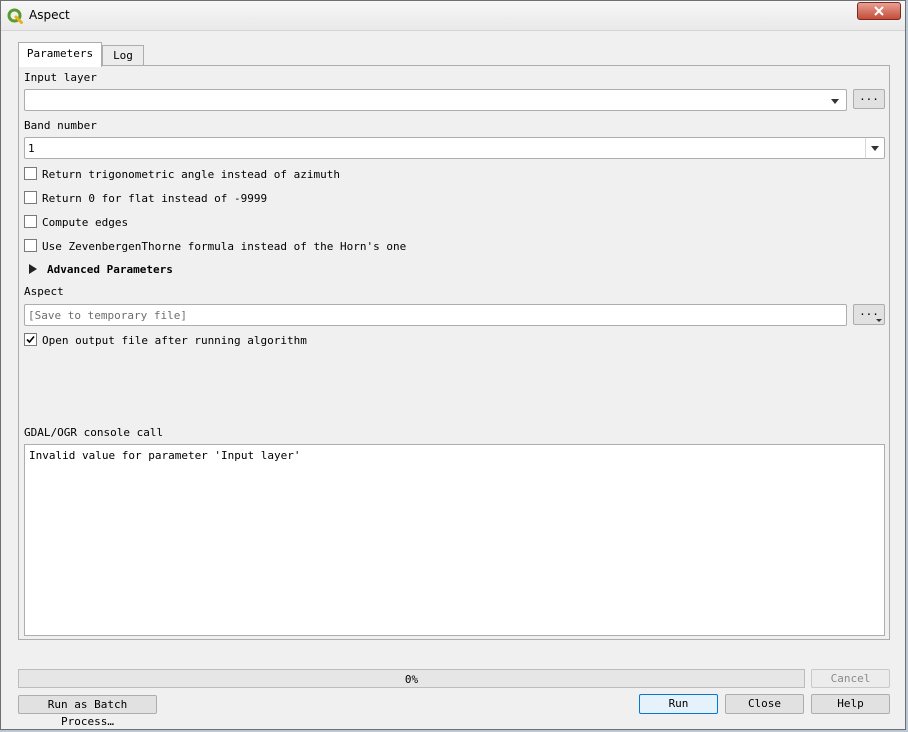 The image size is (908, 732). Describe the element at coordinates (30, 245) in the screenshot. I see `zevenbergen-checkbox` at that location.